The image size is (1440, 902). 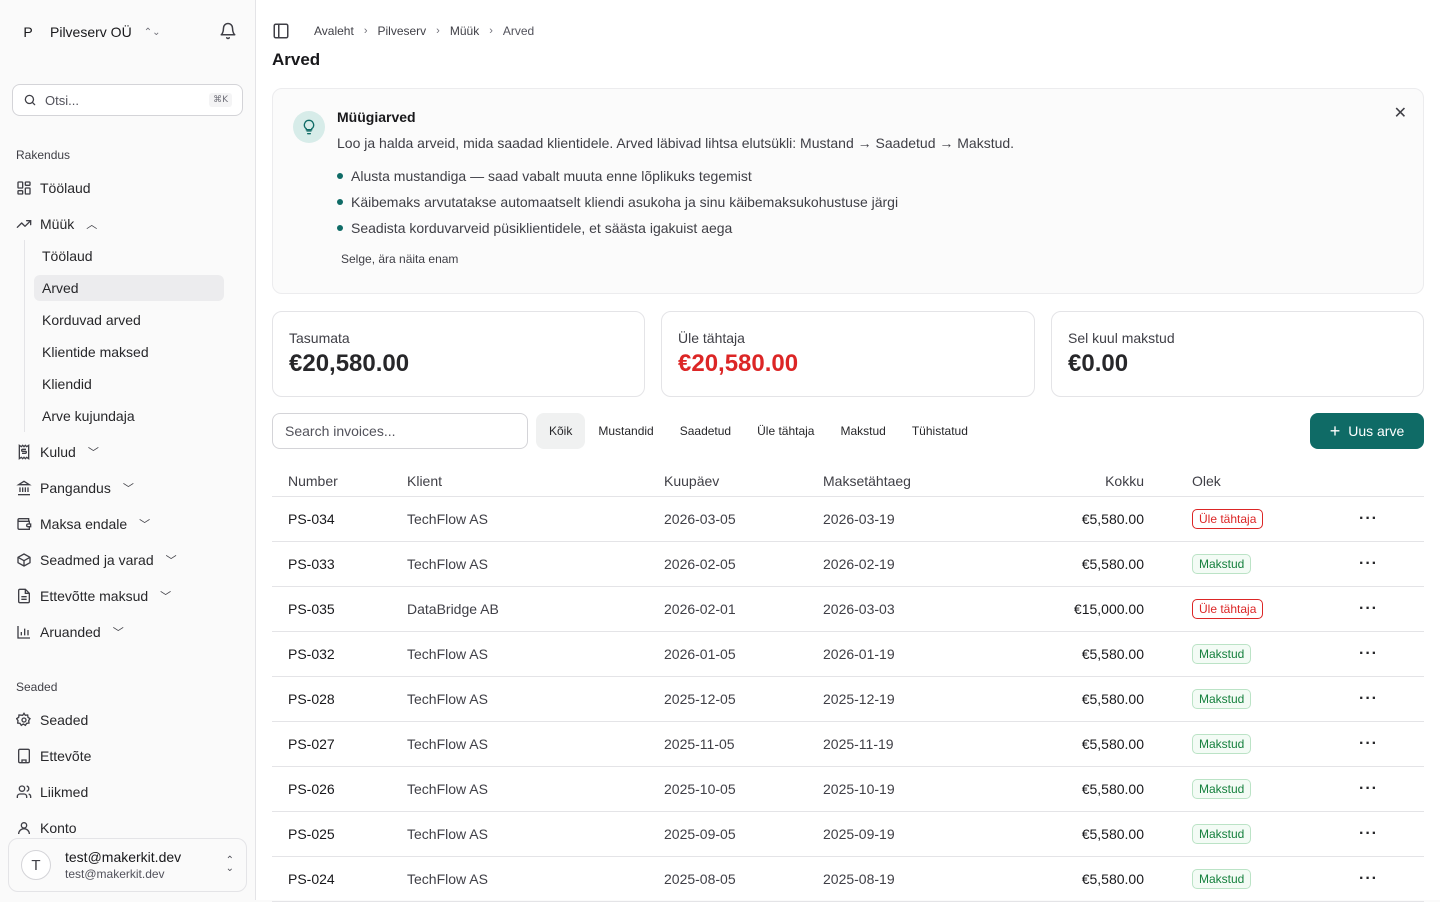 I want to click on sidebar-item-account: Konto, so click(x=46, y=824).